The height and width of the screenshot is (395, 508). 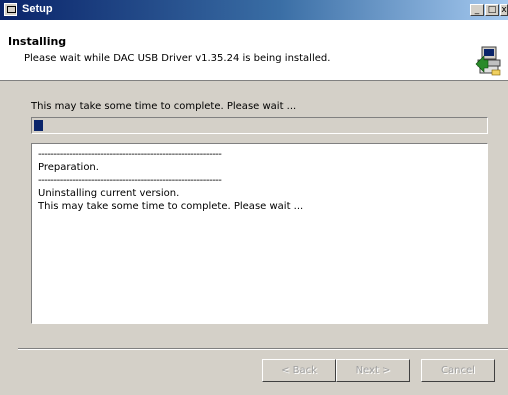 What do you see at coordinates (477, 10) in the screenshot?
I see `minimize-button: _` at bounding box center [477, 10].